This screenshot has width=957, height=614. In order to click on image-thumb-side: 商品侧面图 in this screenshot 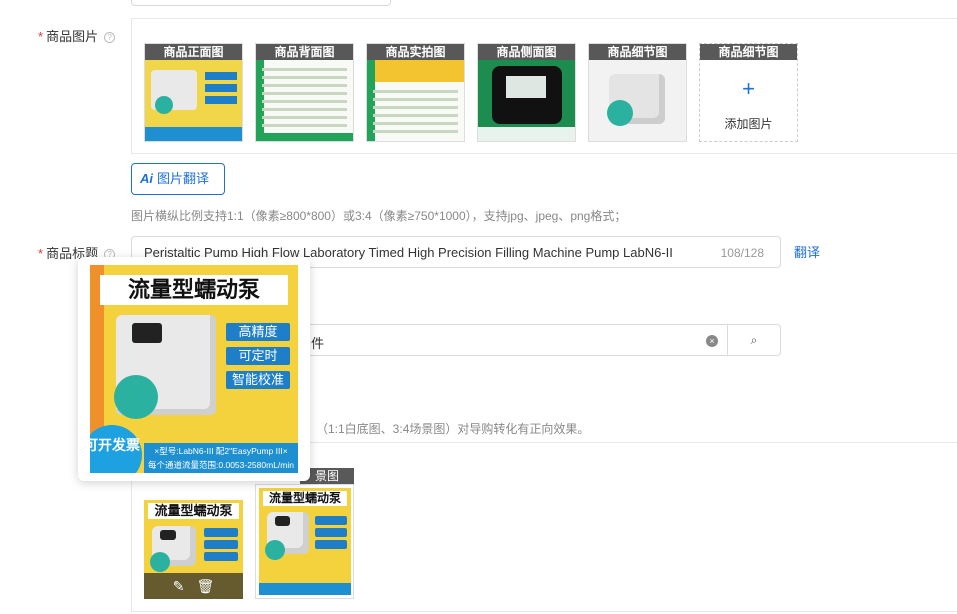, I will do `click(526, 92)`.